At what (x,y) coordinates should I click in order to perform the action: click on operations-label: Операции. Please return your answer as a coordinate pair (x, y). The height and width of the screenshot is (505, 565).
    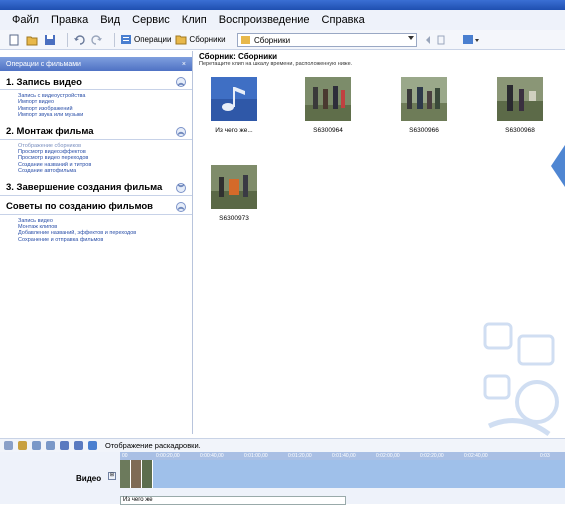
    Looking at the image, I should click on (153, 39).